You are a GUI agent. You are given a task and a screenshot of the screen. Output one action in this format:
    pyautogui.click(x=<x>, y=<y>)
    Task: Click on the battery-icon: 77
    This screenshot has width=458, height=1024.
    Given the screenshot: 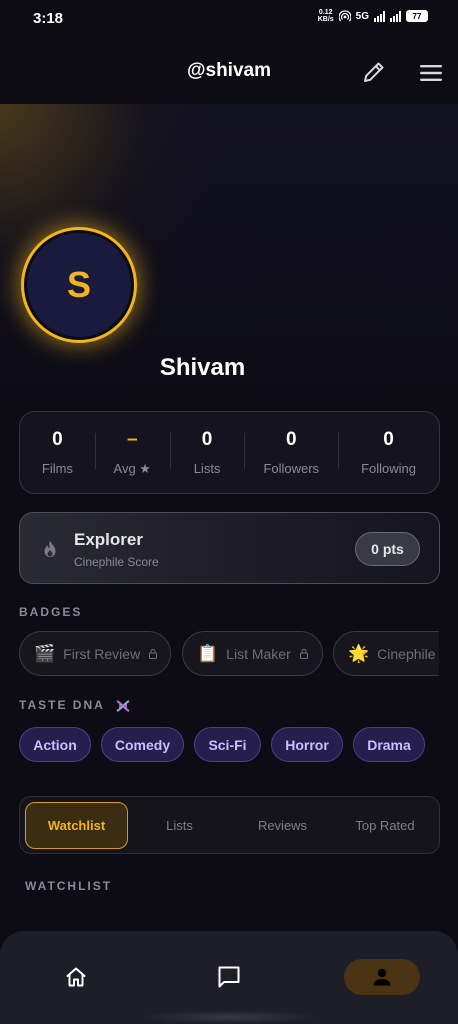 What is the action you would take?
    pyautogui.click(x=417, y=16)
    